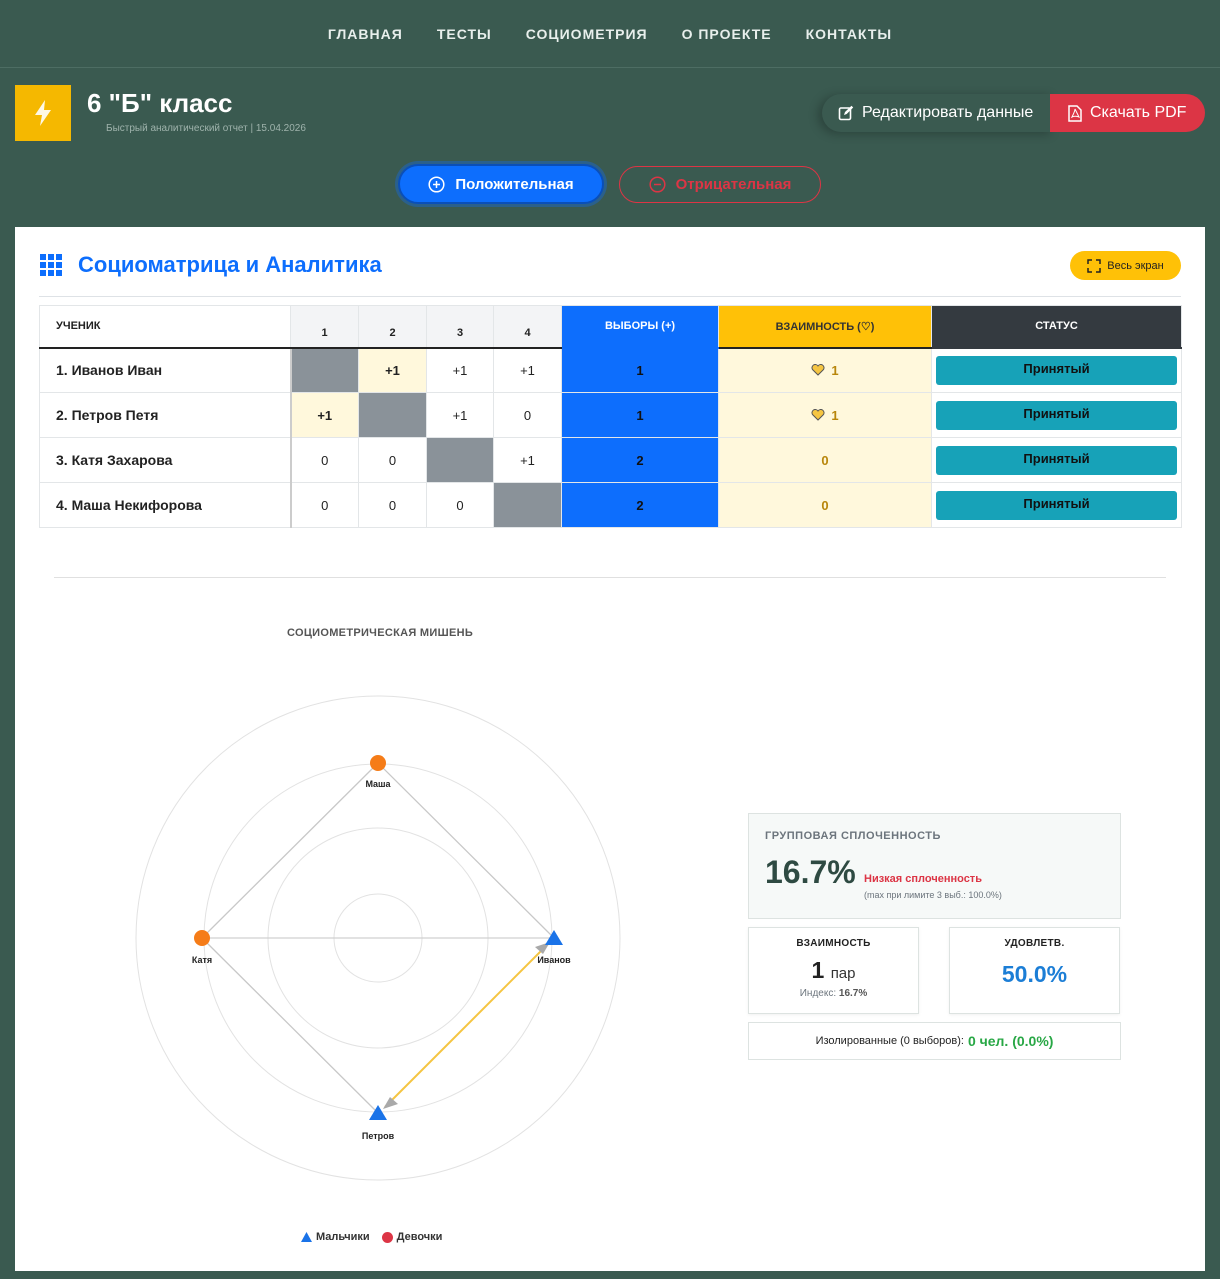 The image size is (1220, 1279). What do you see at coordinates (610, 370) in the screenshot?
I see `table-row: 1. Иванов Иван +1 +1 +1 1 1 Принятый` at bounding box center [610, 370].